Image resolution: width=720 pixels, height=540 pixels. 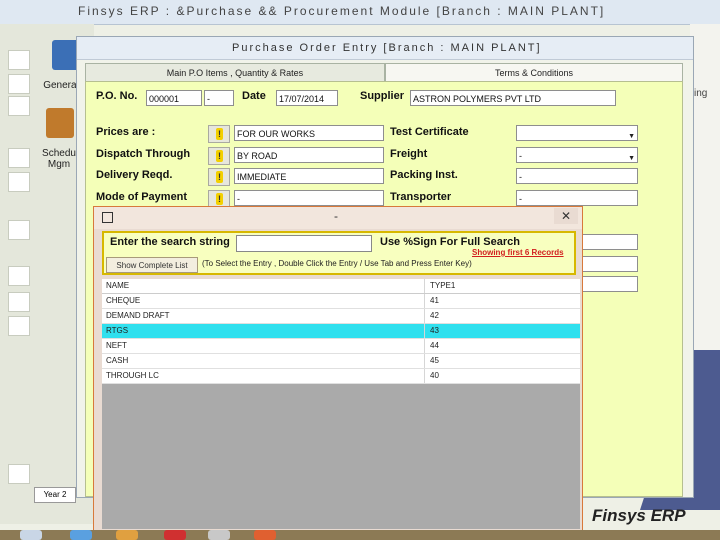 I want to click on row-name: DEMAND DRAFT, so click(x=138, y=315).